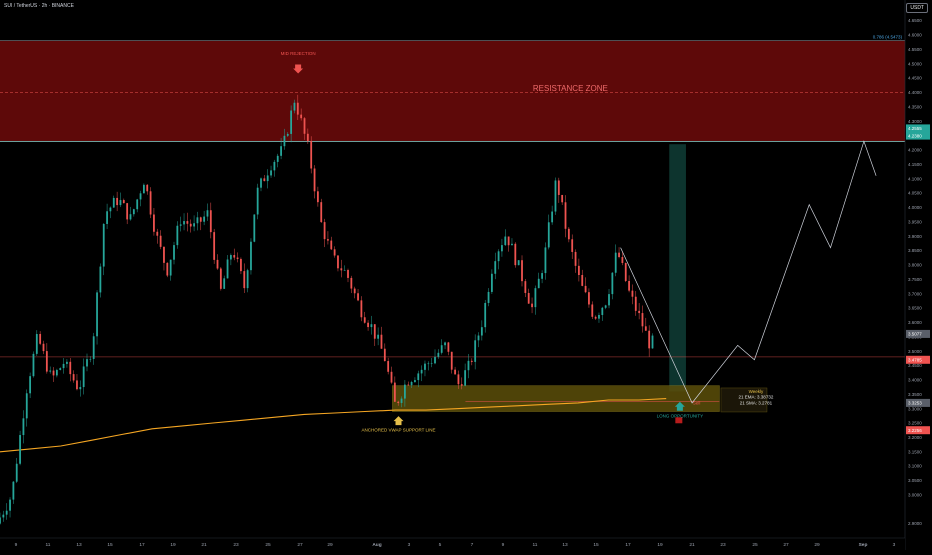 The width and height of the screenshot is (932, 555). I want to click on price-badge-4: 3.4785, so click(915, 360).